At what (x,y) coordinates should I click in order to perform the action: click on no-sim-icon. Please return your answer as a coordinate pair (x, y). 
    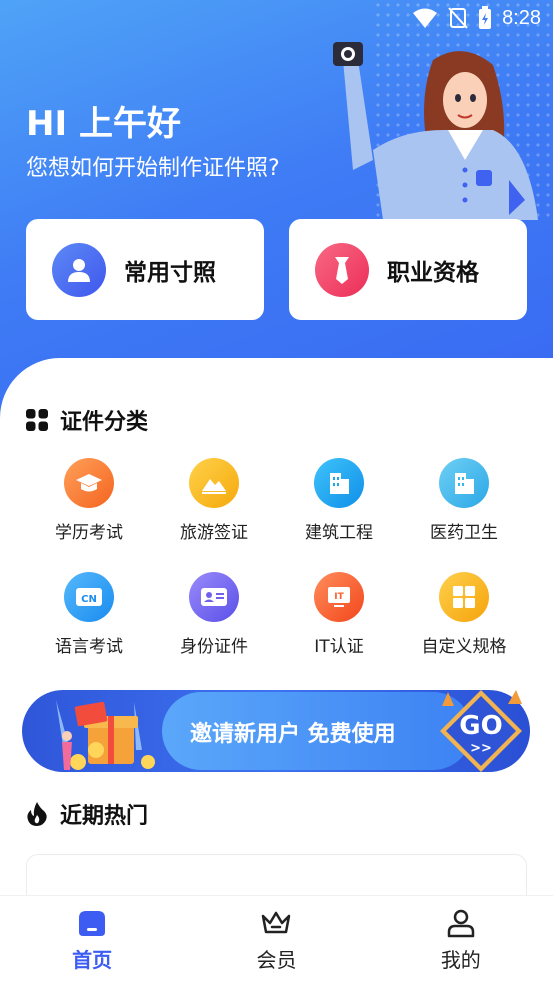
    Looking at the image, I should click on (458, 18).